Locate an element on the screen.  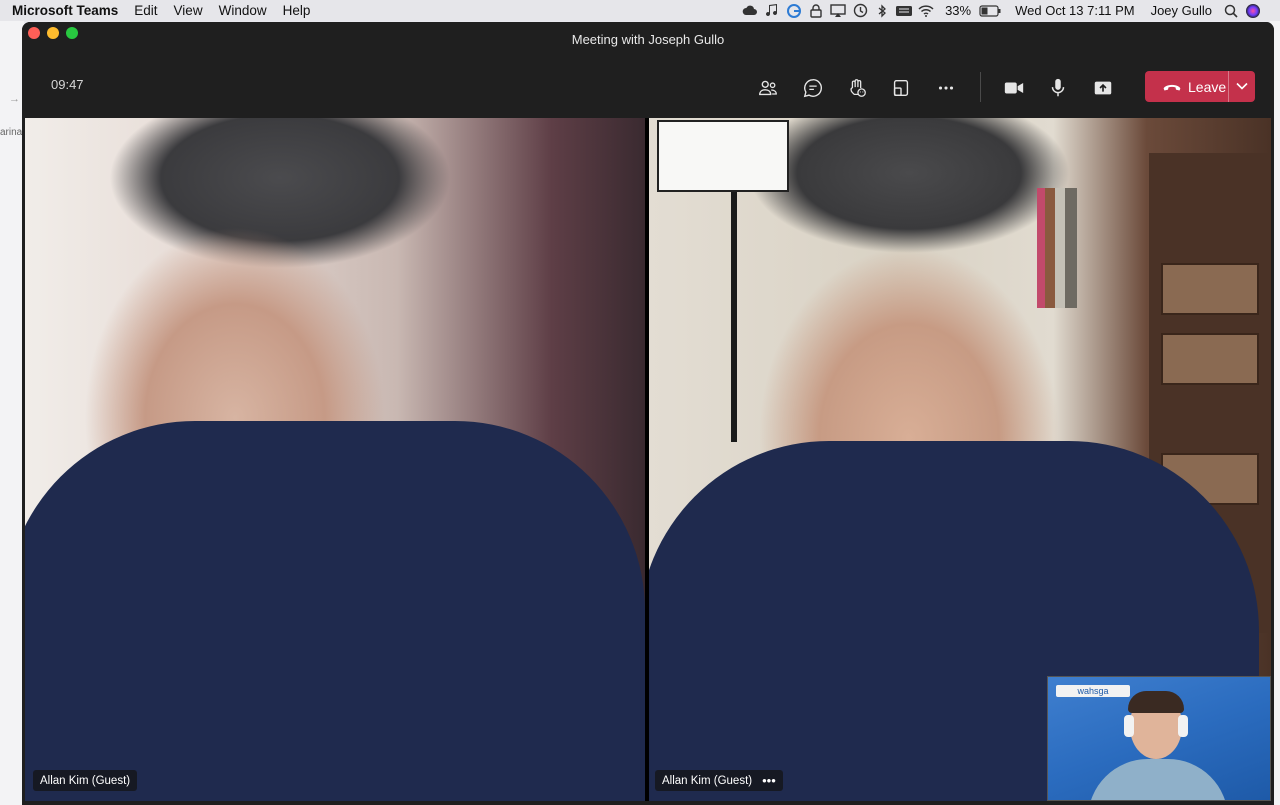
self-view-person-hair is located at coordinates (1156, 702).